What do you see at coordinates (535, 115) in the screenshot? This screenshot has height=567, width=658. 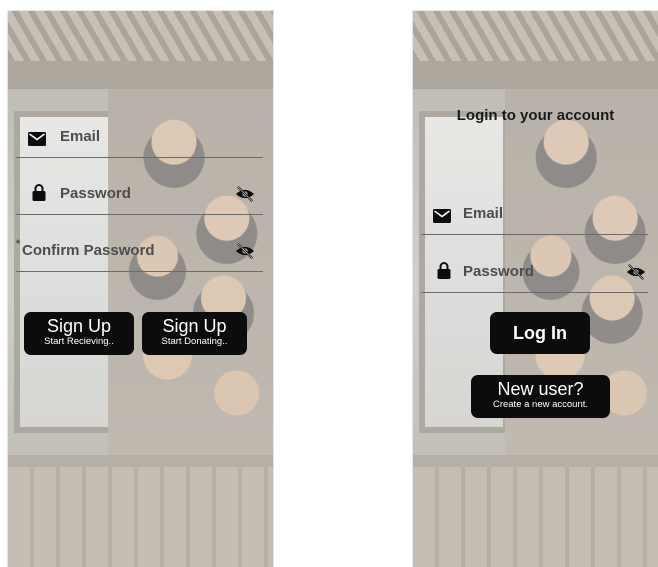 I see `login-title: Login to your account` at bounding box center [535, 115].